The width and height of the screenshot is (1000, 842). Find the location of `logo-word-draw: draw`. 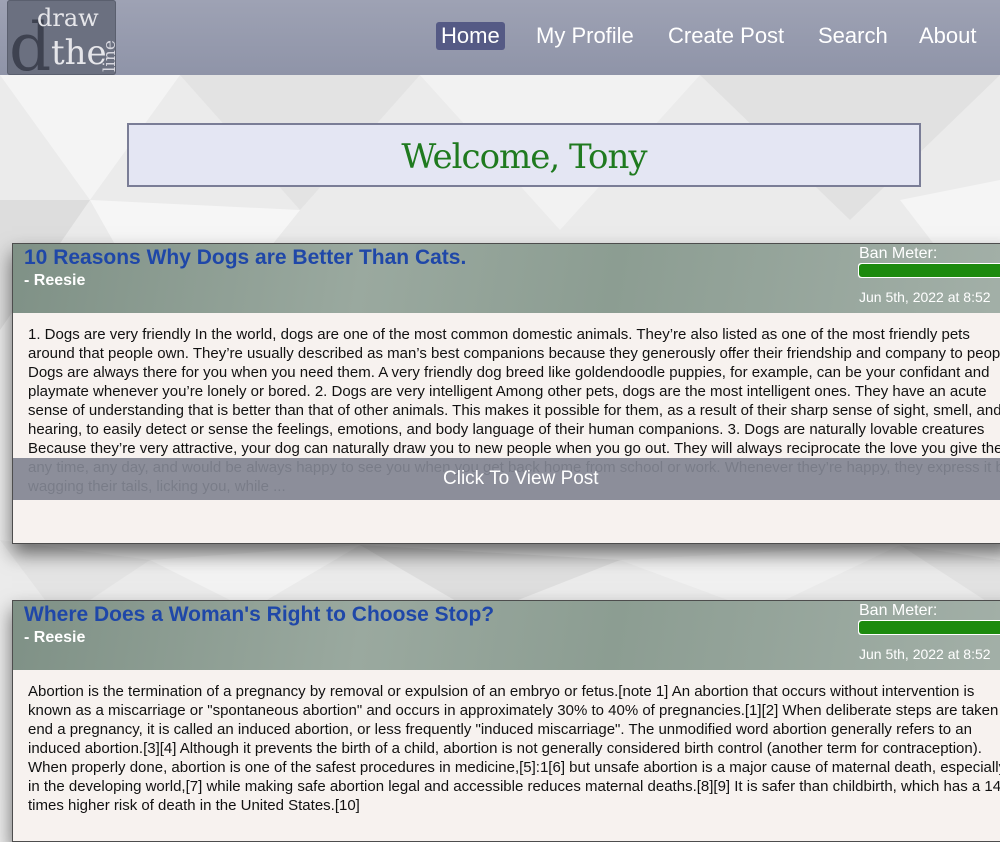

logo-word-draw: draw is located at coordinates (68, 18).